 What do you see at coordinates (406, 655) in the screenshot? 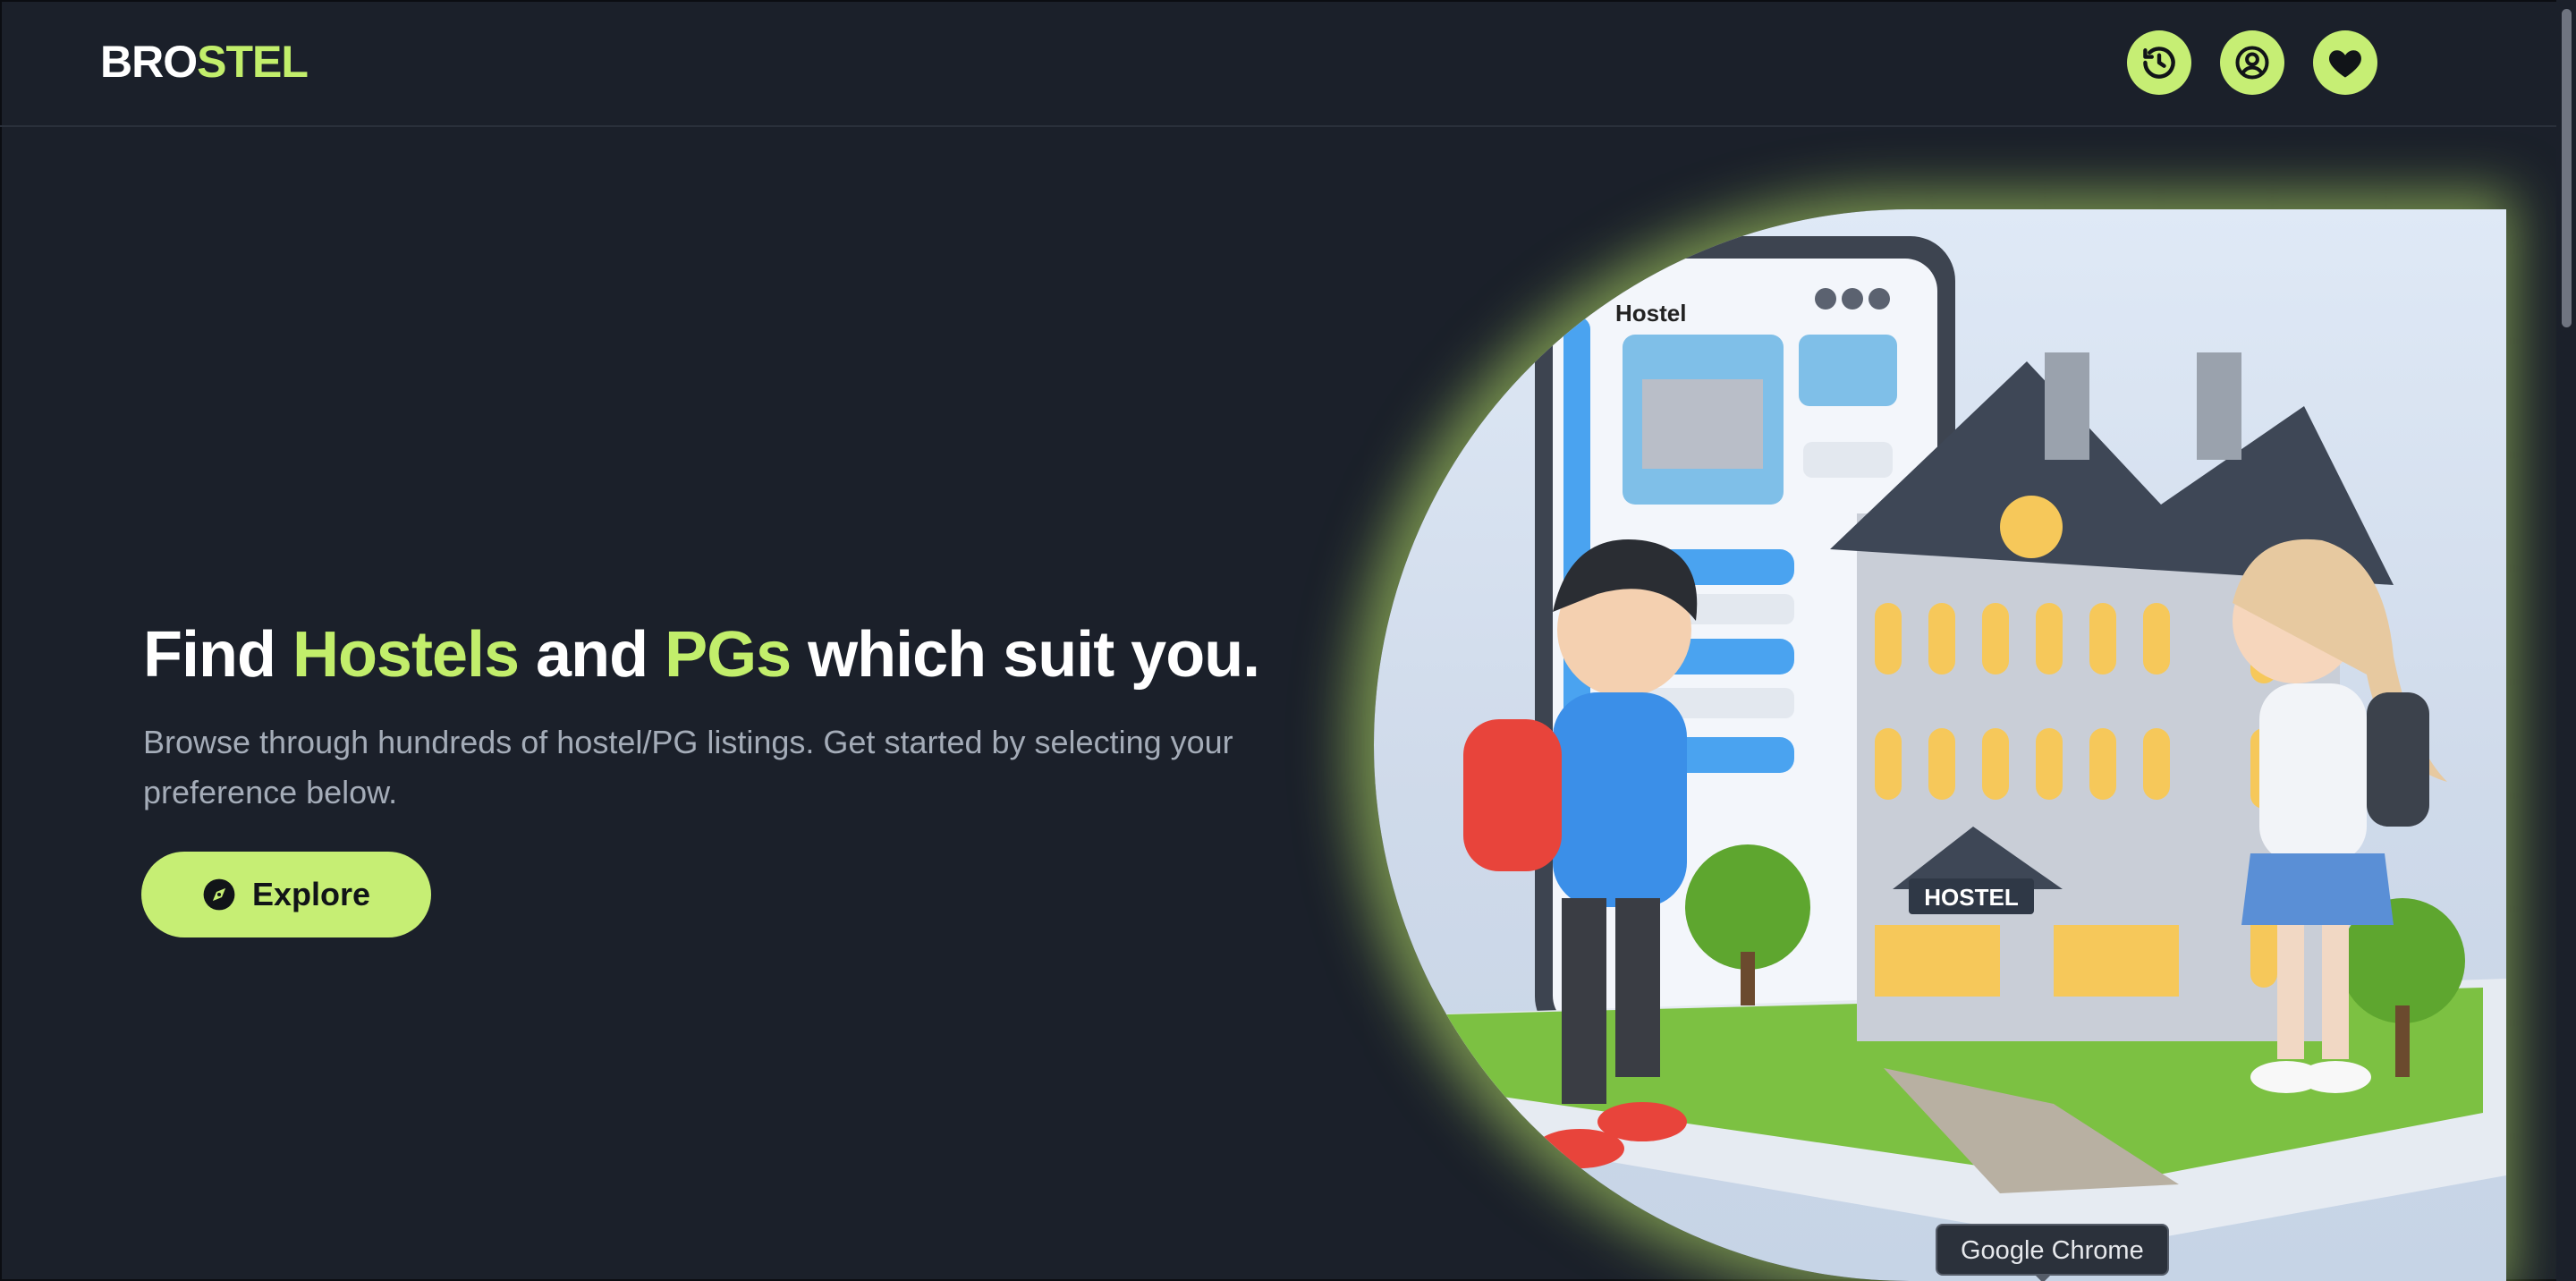
I see `title-hostels: Hostels` at bounding box center [406, 655].